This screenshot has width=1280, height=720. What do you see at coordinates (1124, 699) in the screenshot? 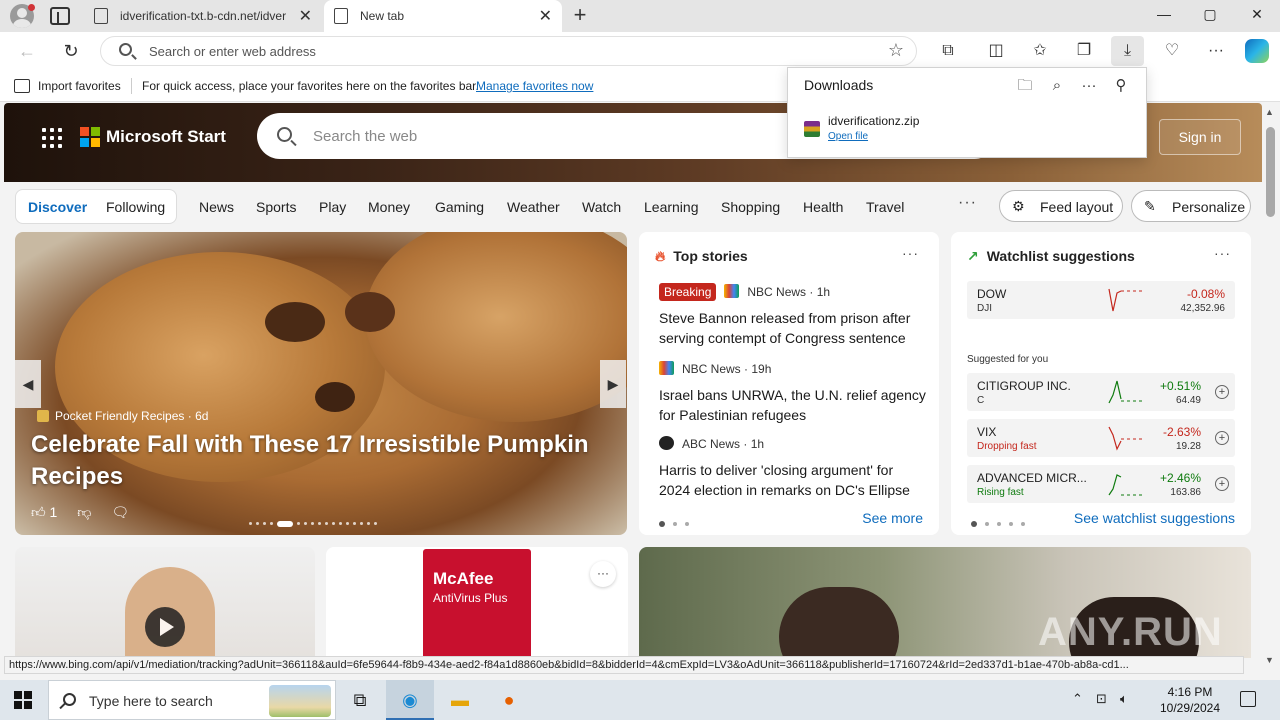
I see `volume-icon: 🔈︎` at bounding box center [1124, 699].